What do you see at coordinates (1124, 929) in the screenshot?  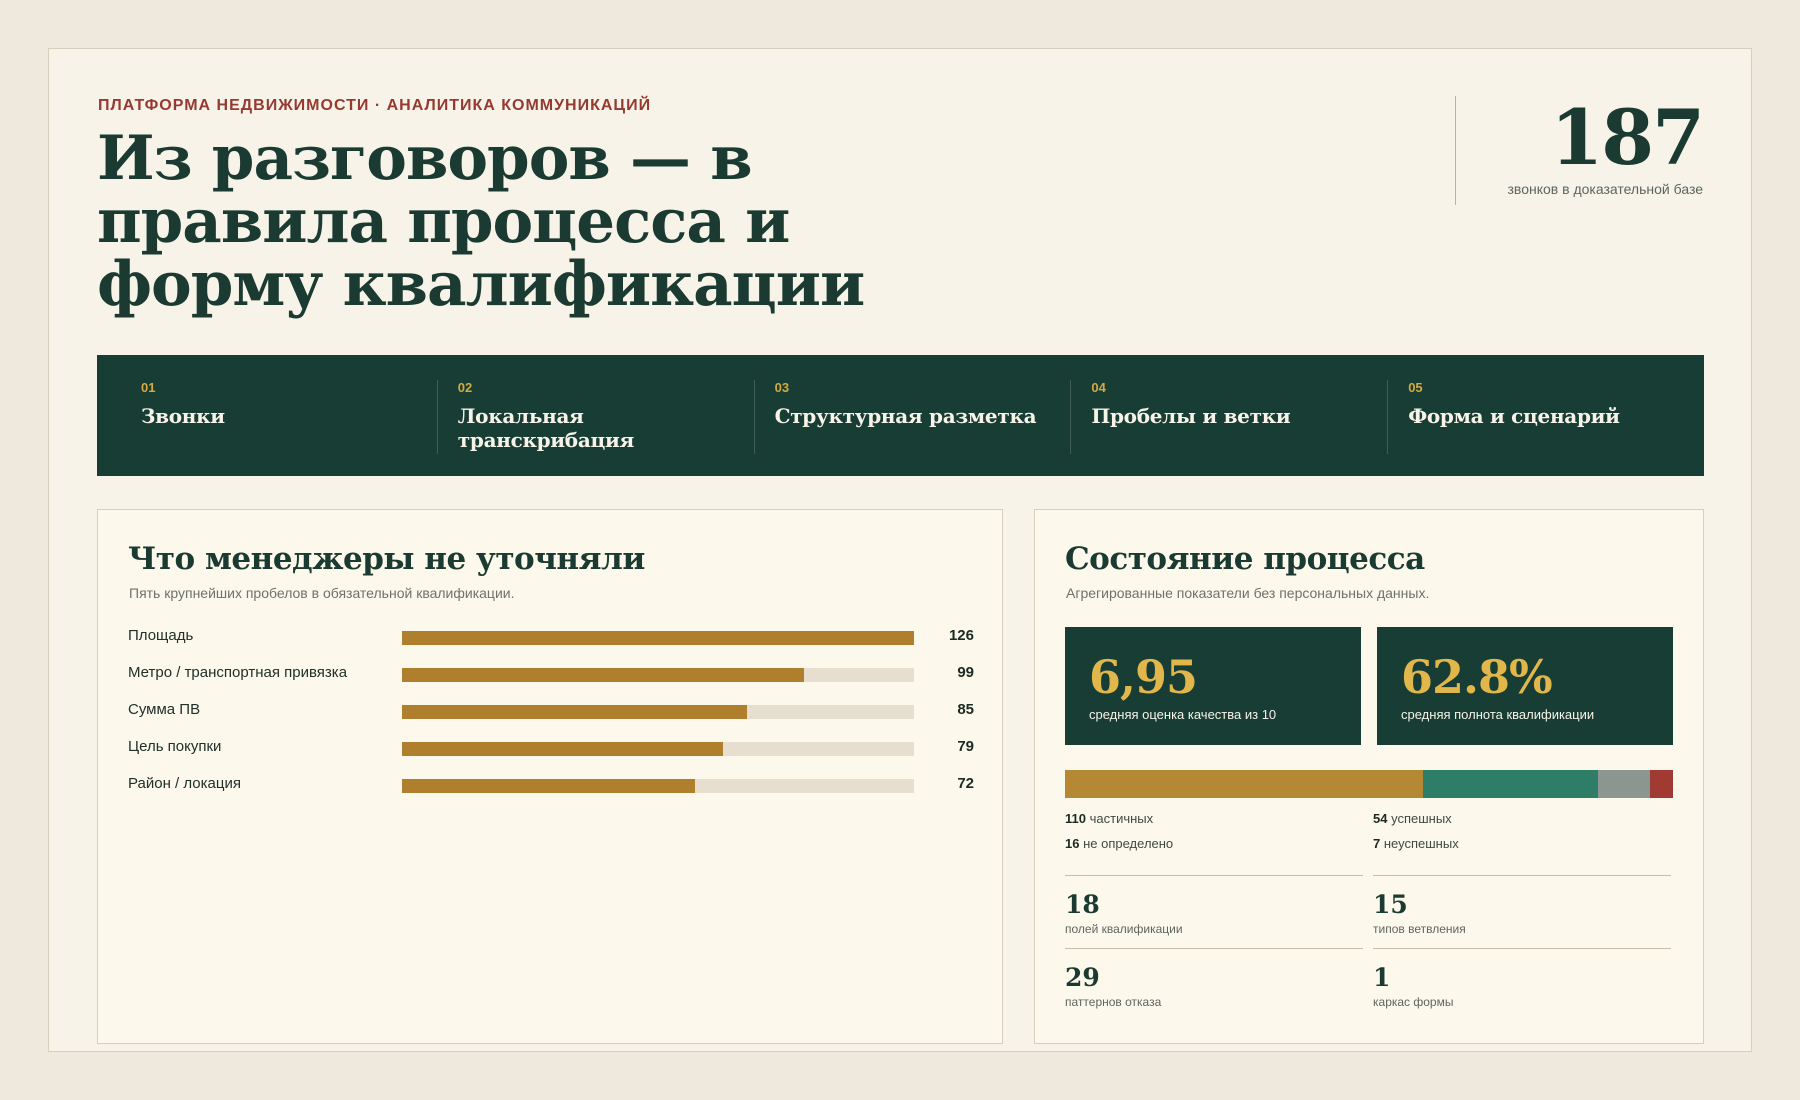 I see `metric-caption: полей квалификации` at bounding box center [1124, 929].